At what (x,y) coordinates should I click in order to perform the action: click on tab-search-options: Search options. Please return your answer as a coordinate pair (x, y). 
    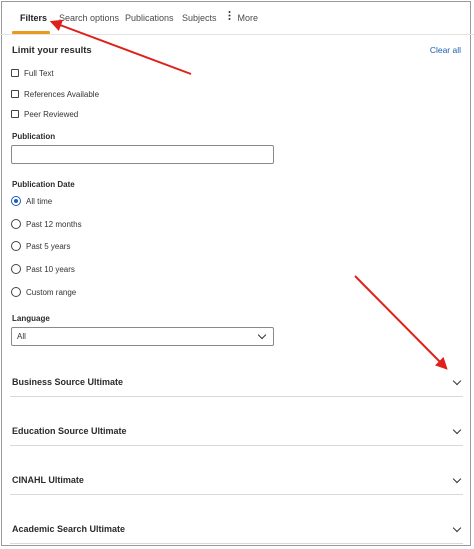
    Looking at the image, I should click on (89, 18).